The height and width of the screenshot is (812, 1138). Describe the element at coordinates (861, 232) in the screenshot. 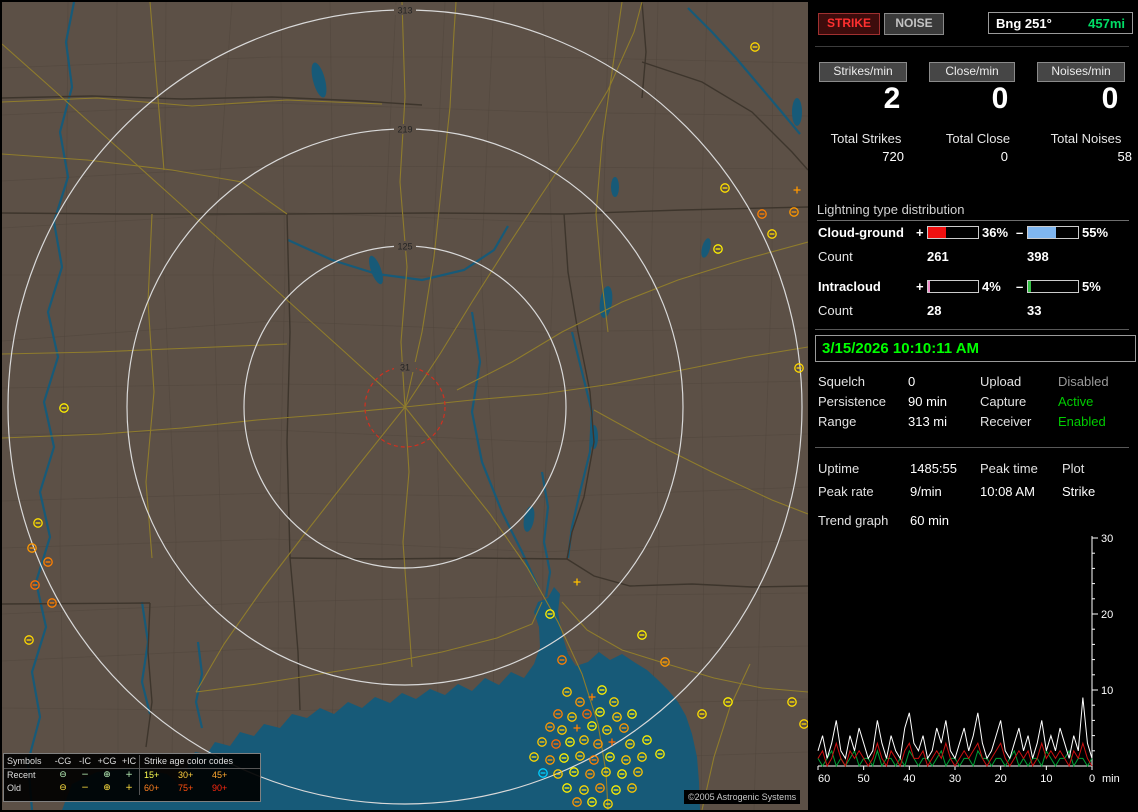

I see `cloud-ground-label: Cloud-ground` at that location.